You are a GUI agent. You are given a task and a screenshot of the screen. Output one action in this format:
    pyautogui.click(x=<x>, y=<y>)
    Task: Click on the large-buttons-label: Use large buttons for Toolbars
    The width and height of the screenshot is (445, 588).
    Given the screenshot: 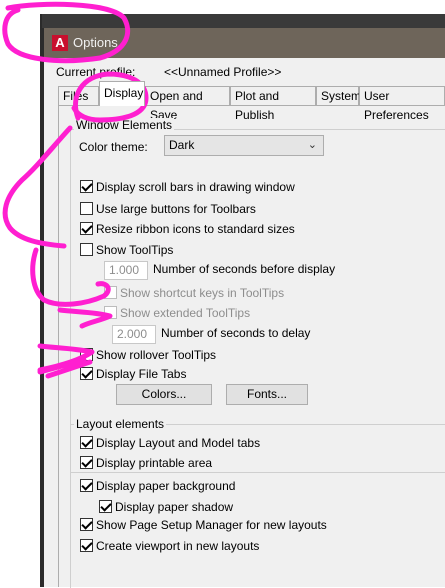 What is the action you would take?
    pyautogui.click(x=176, y=209)
    